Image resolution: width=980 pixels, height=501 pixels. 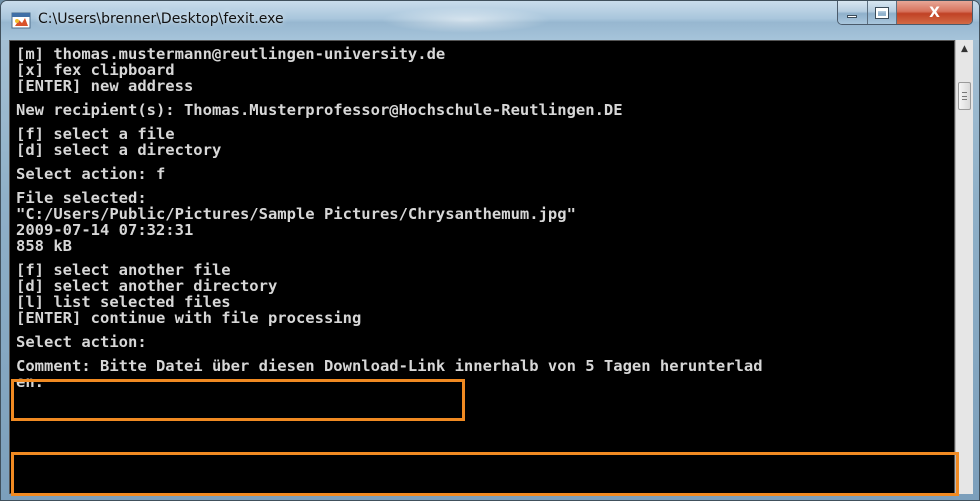 What do you see at coordinates (852, 16) in the screenshot?
I see `minimize-icon` at bounding box center [852, 16].